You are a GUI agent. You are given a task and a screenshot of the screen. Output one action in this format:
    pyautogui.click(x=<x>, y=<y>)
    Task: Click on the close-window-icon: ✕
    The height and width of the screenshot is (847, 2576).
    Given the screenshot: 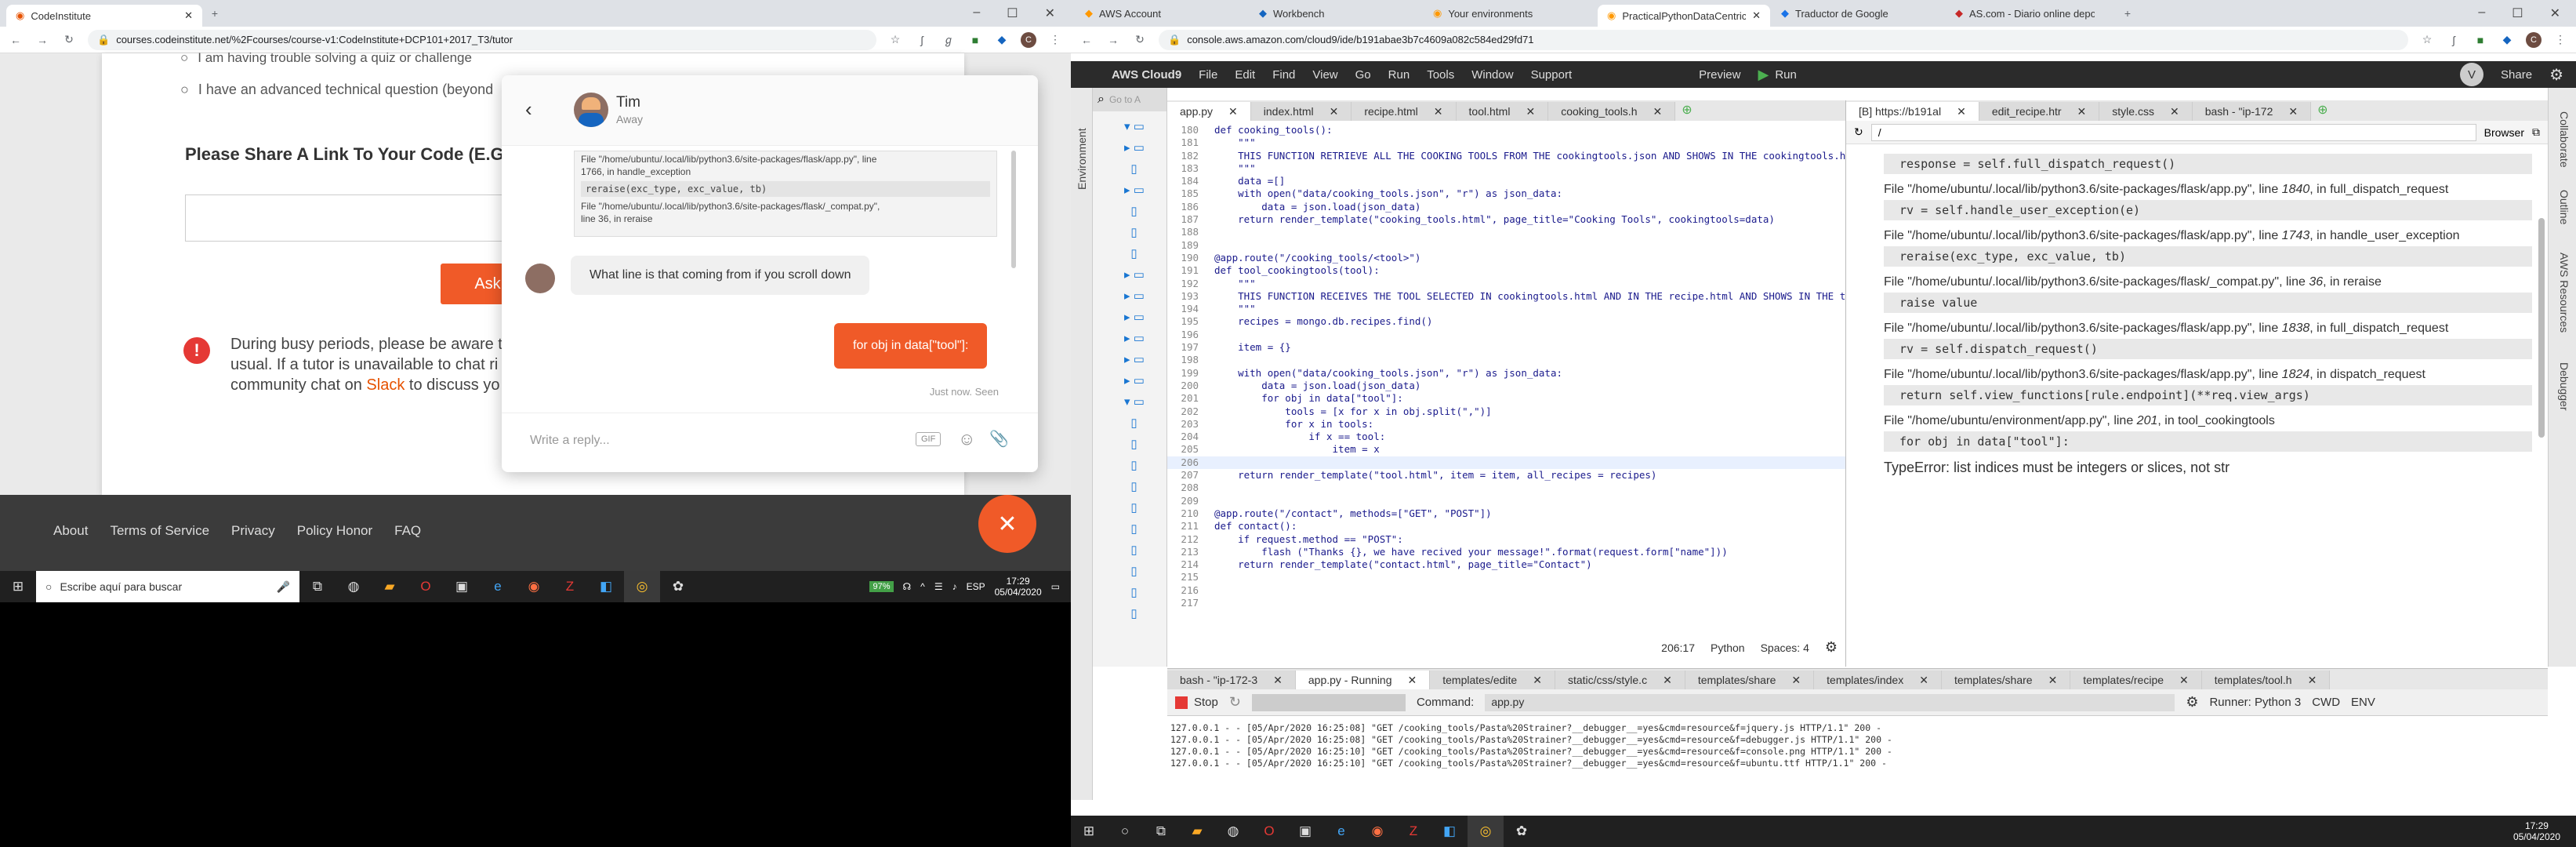 What is the action you would take?
    pyautogui.click(x=1050, y=13)
    